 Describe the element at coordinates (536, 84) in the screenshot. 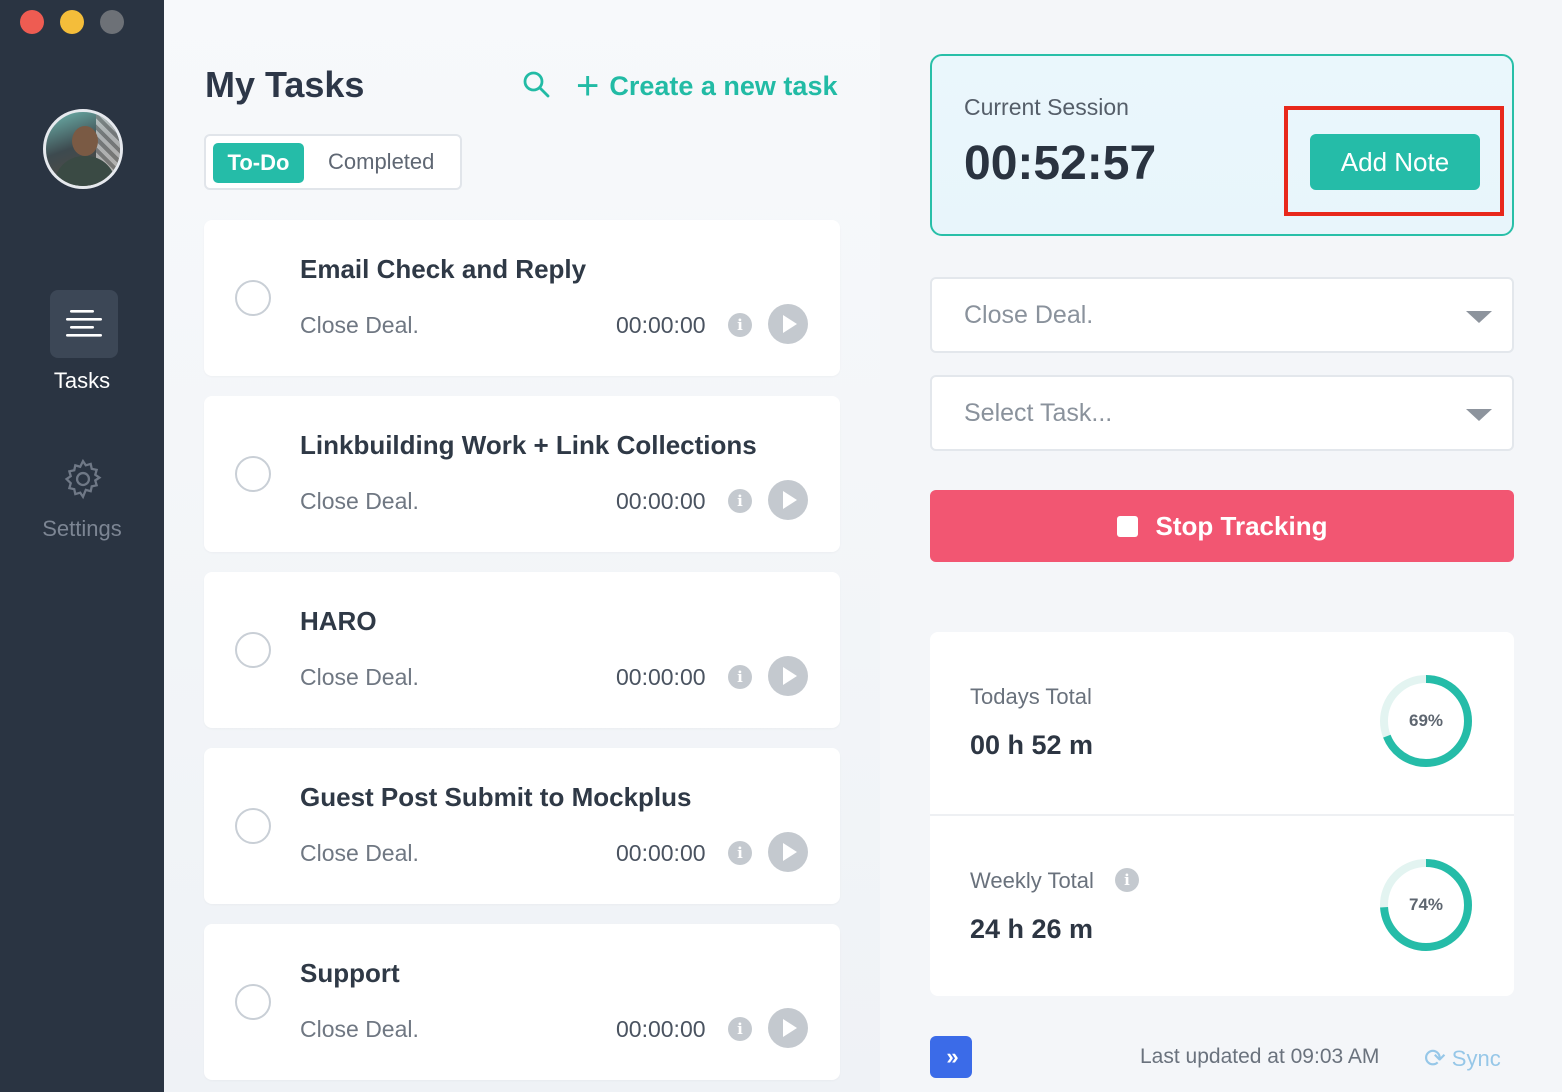

I see `search-icon` at that location.